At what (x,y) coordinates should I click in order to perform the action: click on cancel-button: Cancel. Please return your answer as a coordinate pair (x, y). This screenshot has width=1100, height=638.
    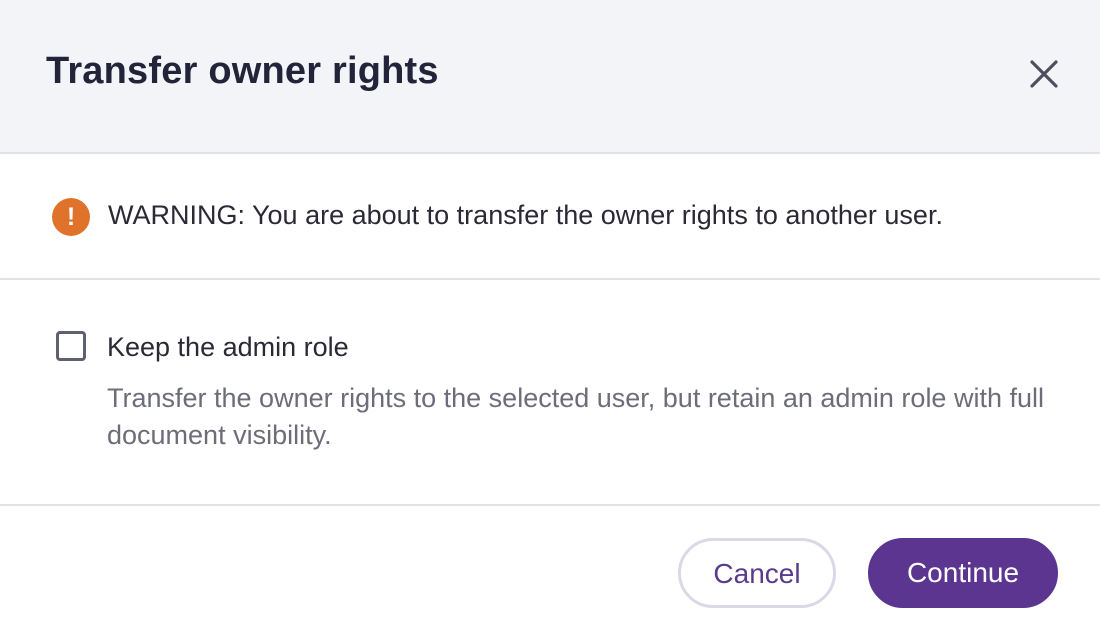
    Looking at the image, I should click on (757, 573).